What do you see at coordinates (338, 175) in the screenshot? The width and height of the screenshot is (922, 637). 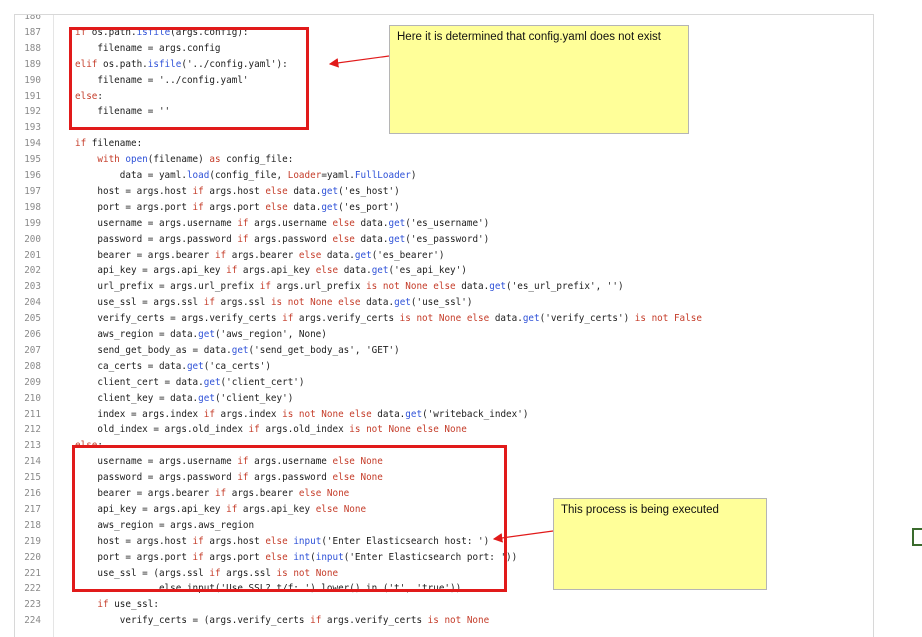 I see `code-token: =yaml.` at bounding box center [338, 175].